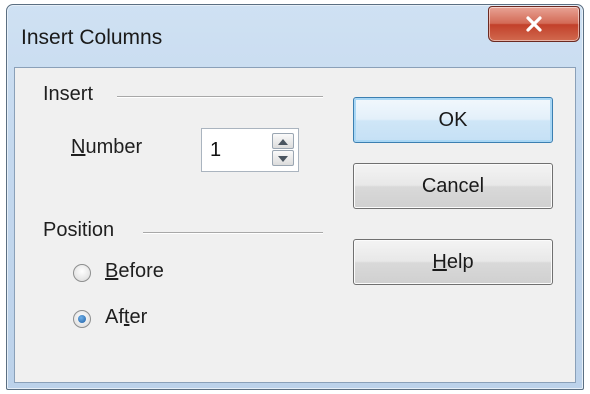 The width and height of the screenshot is (590, 394). What do you see at coordinates (233, 233) in the screenshot?
I see `position-group-divider` at bounding box center [233, 233].